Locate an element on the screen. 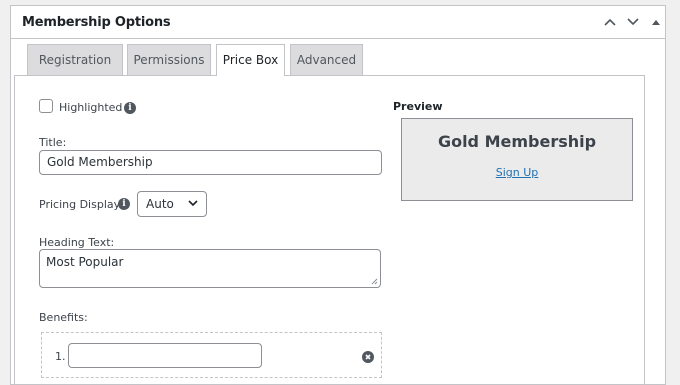 The width and height of the screenshot is (680, 385). benefit-input is located at coordinates (165, 355).